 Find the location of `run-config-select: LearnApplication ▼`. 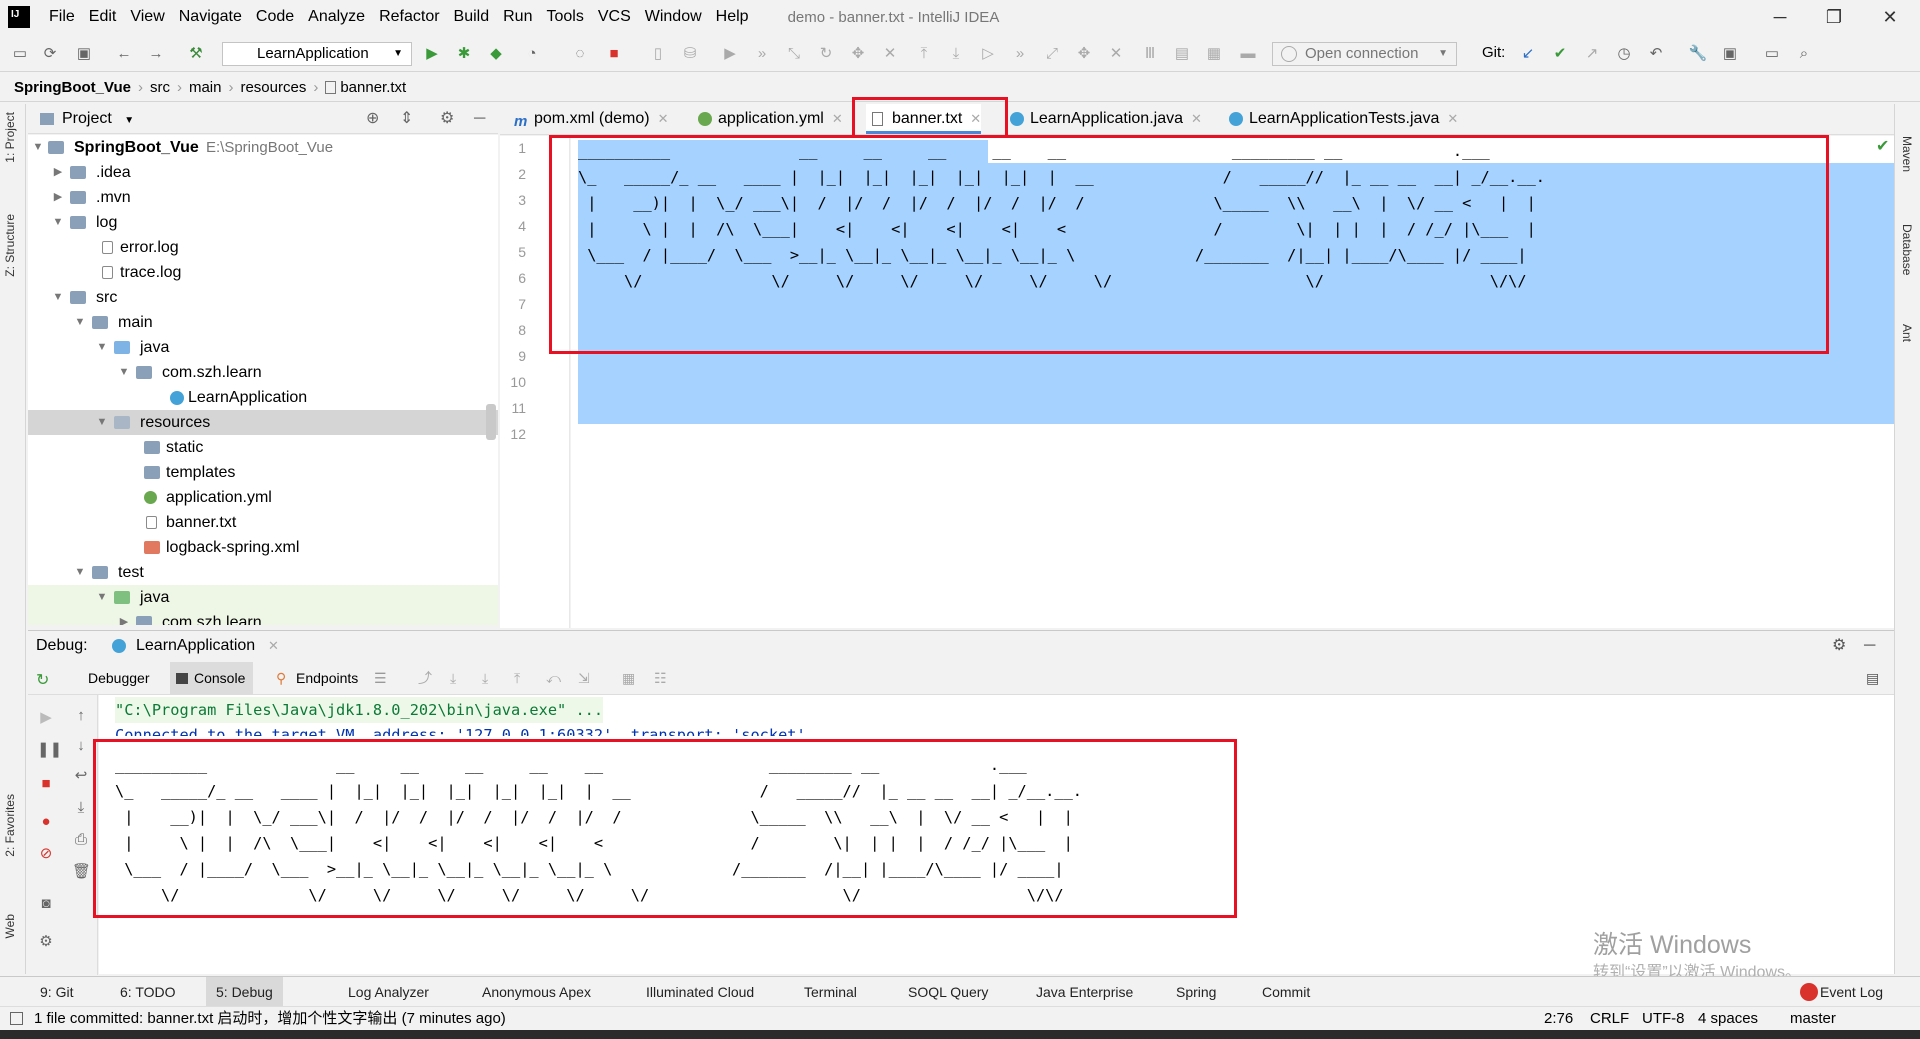

run-config-select: LearnApplication ▼ is located at coordinates (317, 54).